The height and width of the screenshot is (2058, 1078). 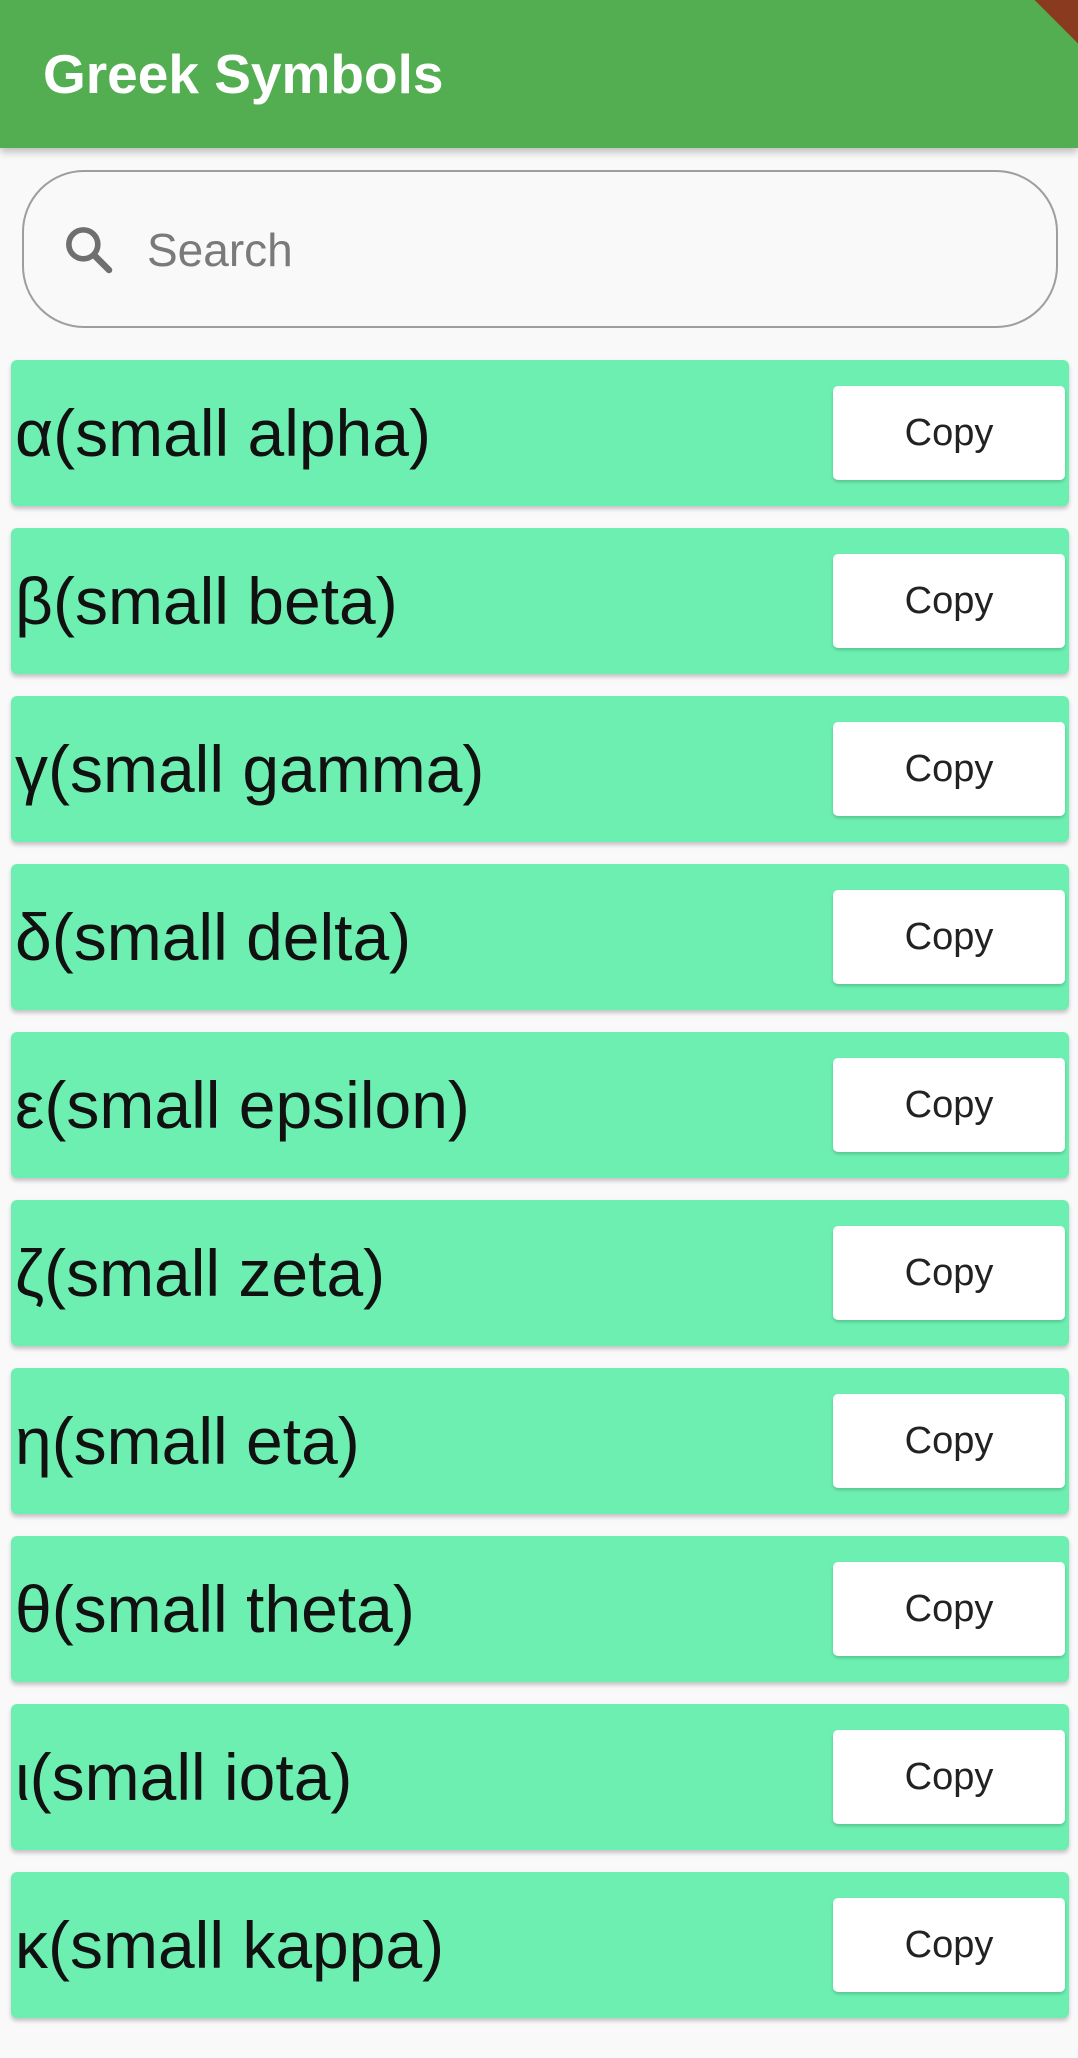 I want to click on search-input, so click(x=577, y=250).